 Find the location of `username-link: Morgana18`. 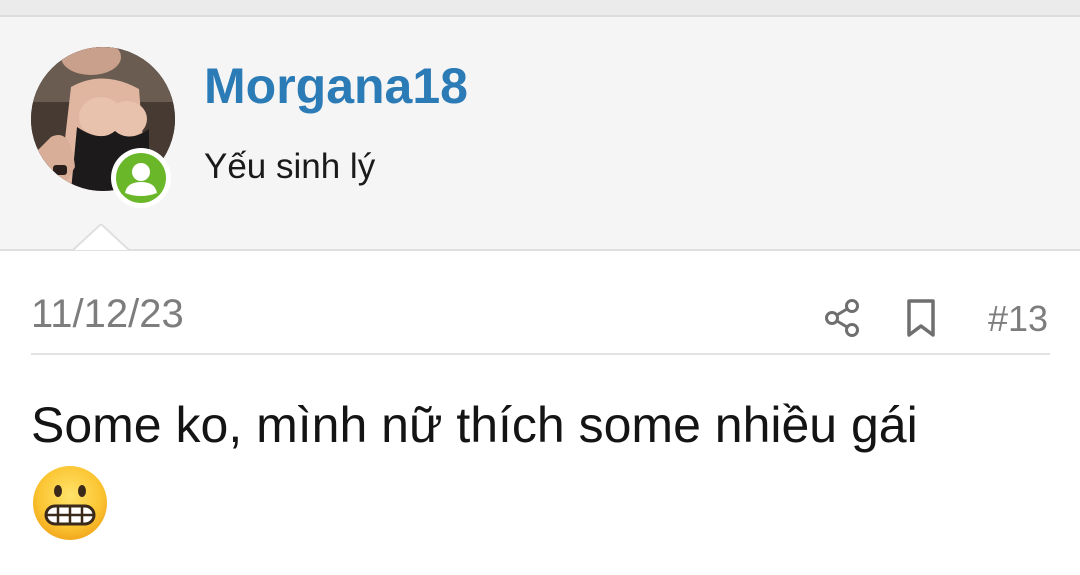

username-link: Morgana18 is located at coordinates (336, 86).